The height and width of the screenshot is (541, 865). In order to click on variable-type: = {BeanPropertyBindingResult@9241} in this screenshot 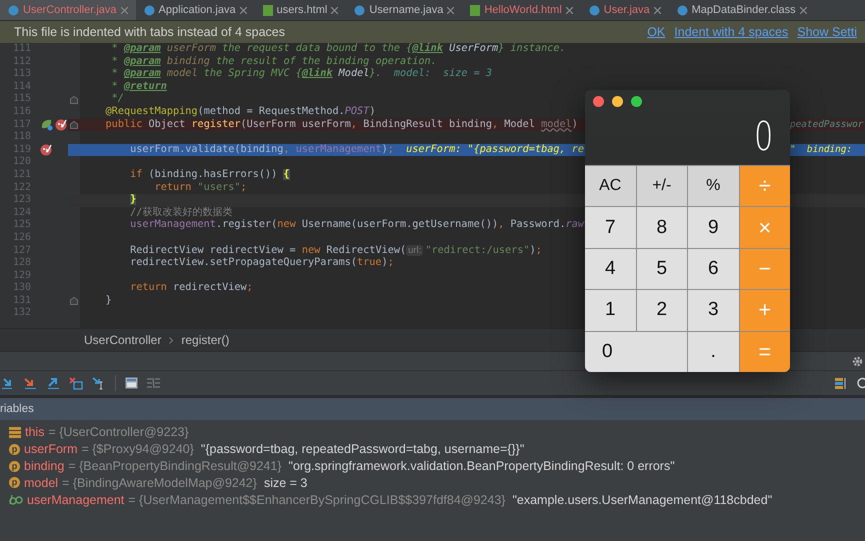, I will do `click(175, 466)`.